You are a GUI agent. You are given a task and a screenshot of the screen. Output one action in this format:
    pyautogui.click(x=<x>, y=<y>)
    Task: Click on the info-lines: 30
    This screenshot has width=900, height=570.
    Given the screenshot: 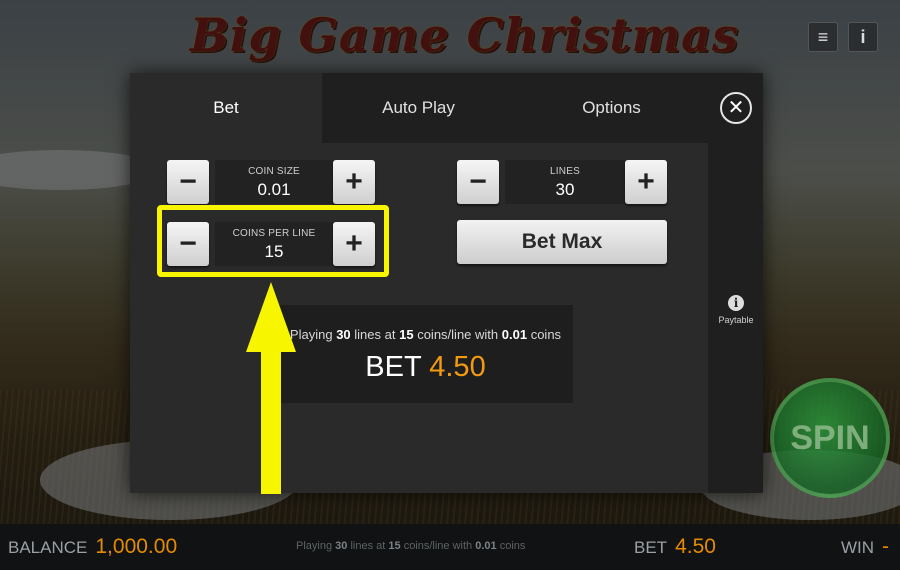 What is the action you would take?
    pyautogui.click(x=341, y=546)
    